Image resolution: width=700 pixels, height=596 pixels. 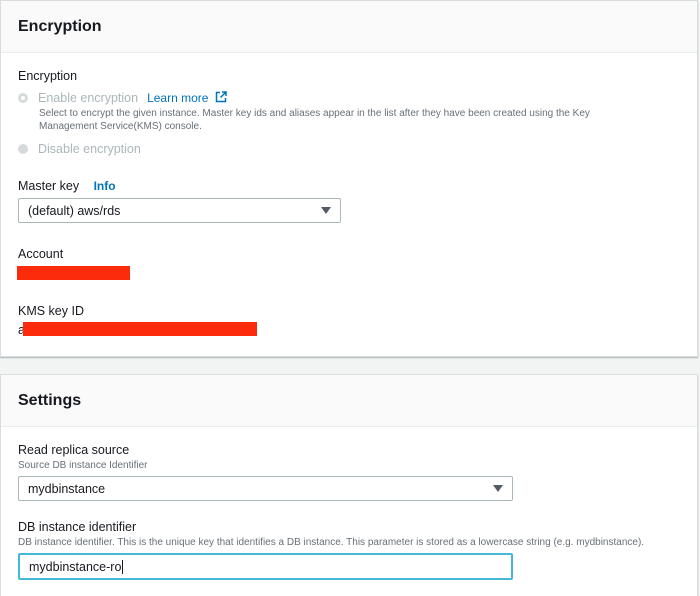 I want to click on db-identifier-value: mydbinstance-ro, so click(x=75, y=566).